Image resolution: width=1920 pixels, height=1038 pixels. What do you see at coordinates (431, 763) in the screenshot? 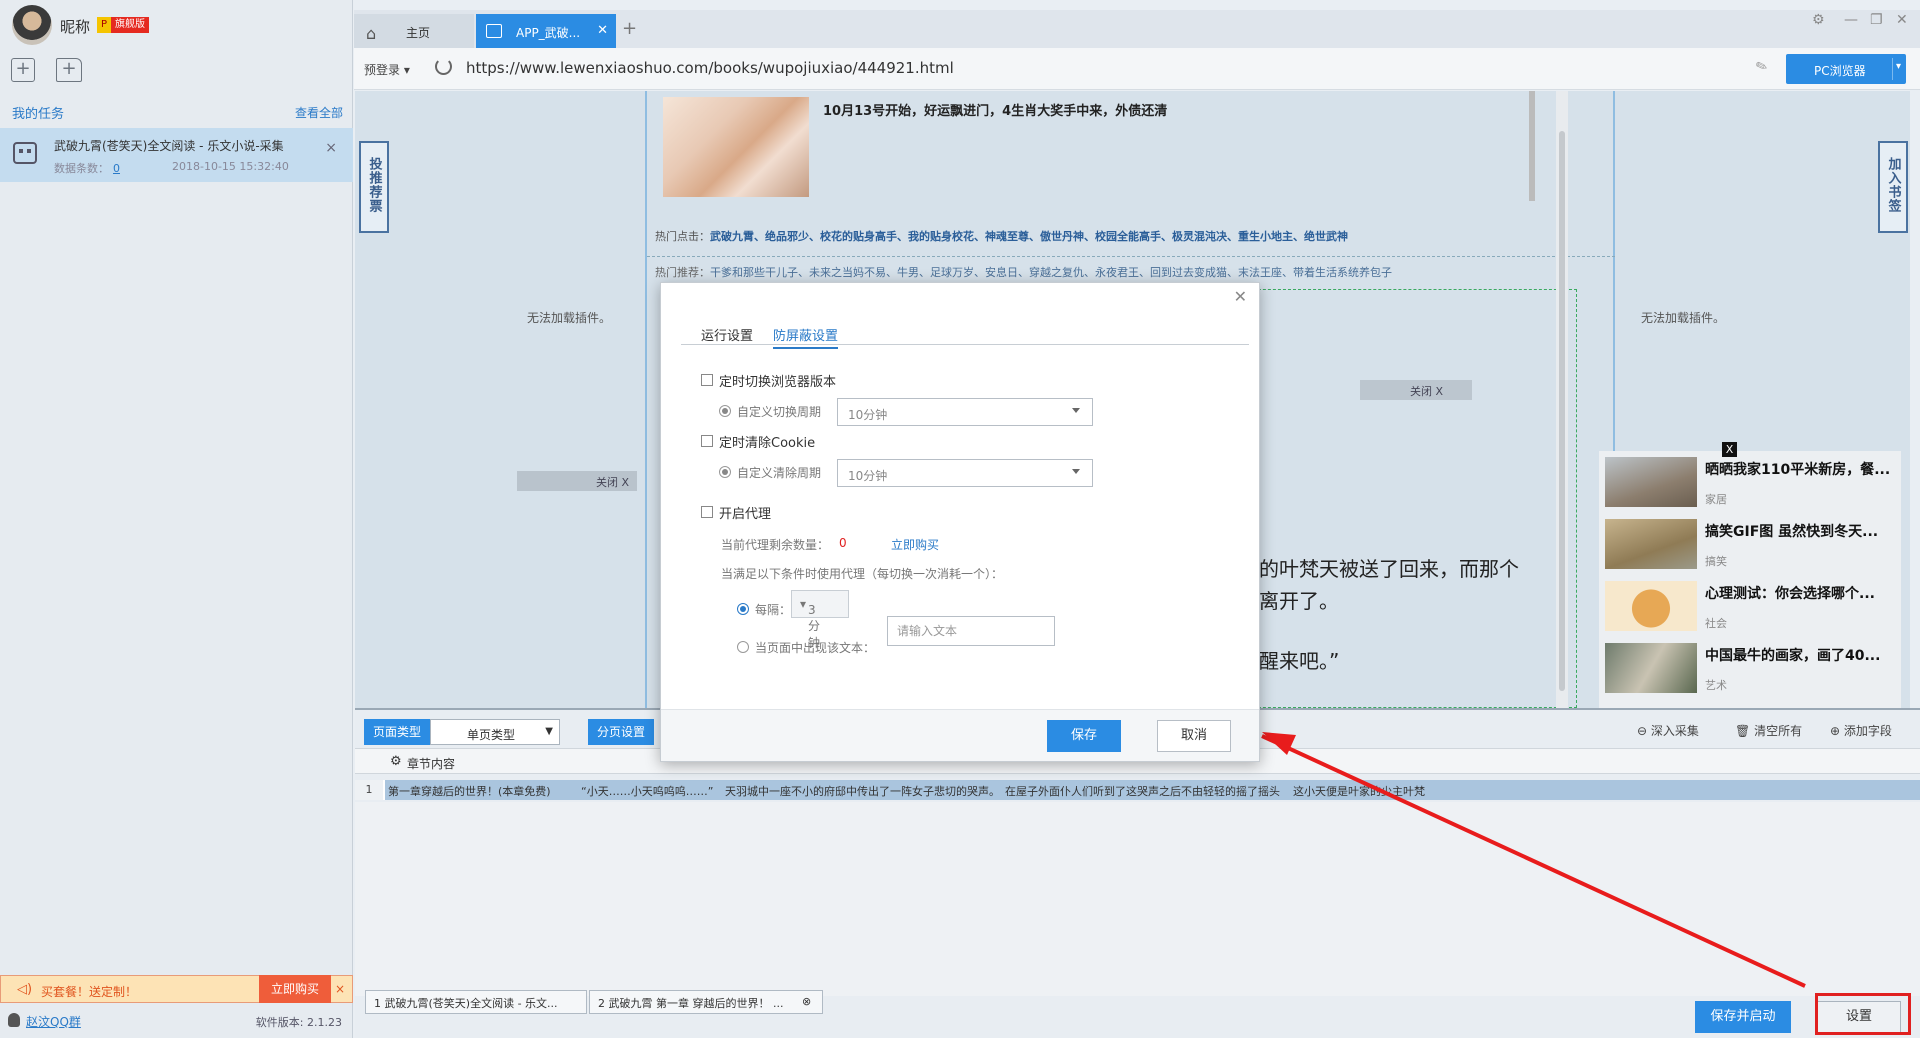
I see `column-header-chapter: 章节内容` at bounding box center [431, 763].